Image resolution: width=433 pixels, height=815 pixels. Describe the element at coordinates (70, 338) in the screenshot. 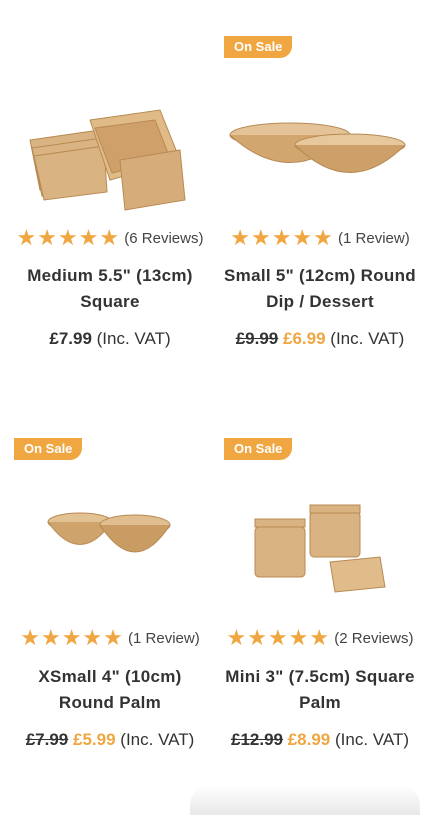

I see `current-price: £7.99` at that location.